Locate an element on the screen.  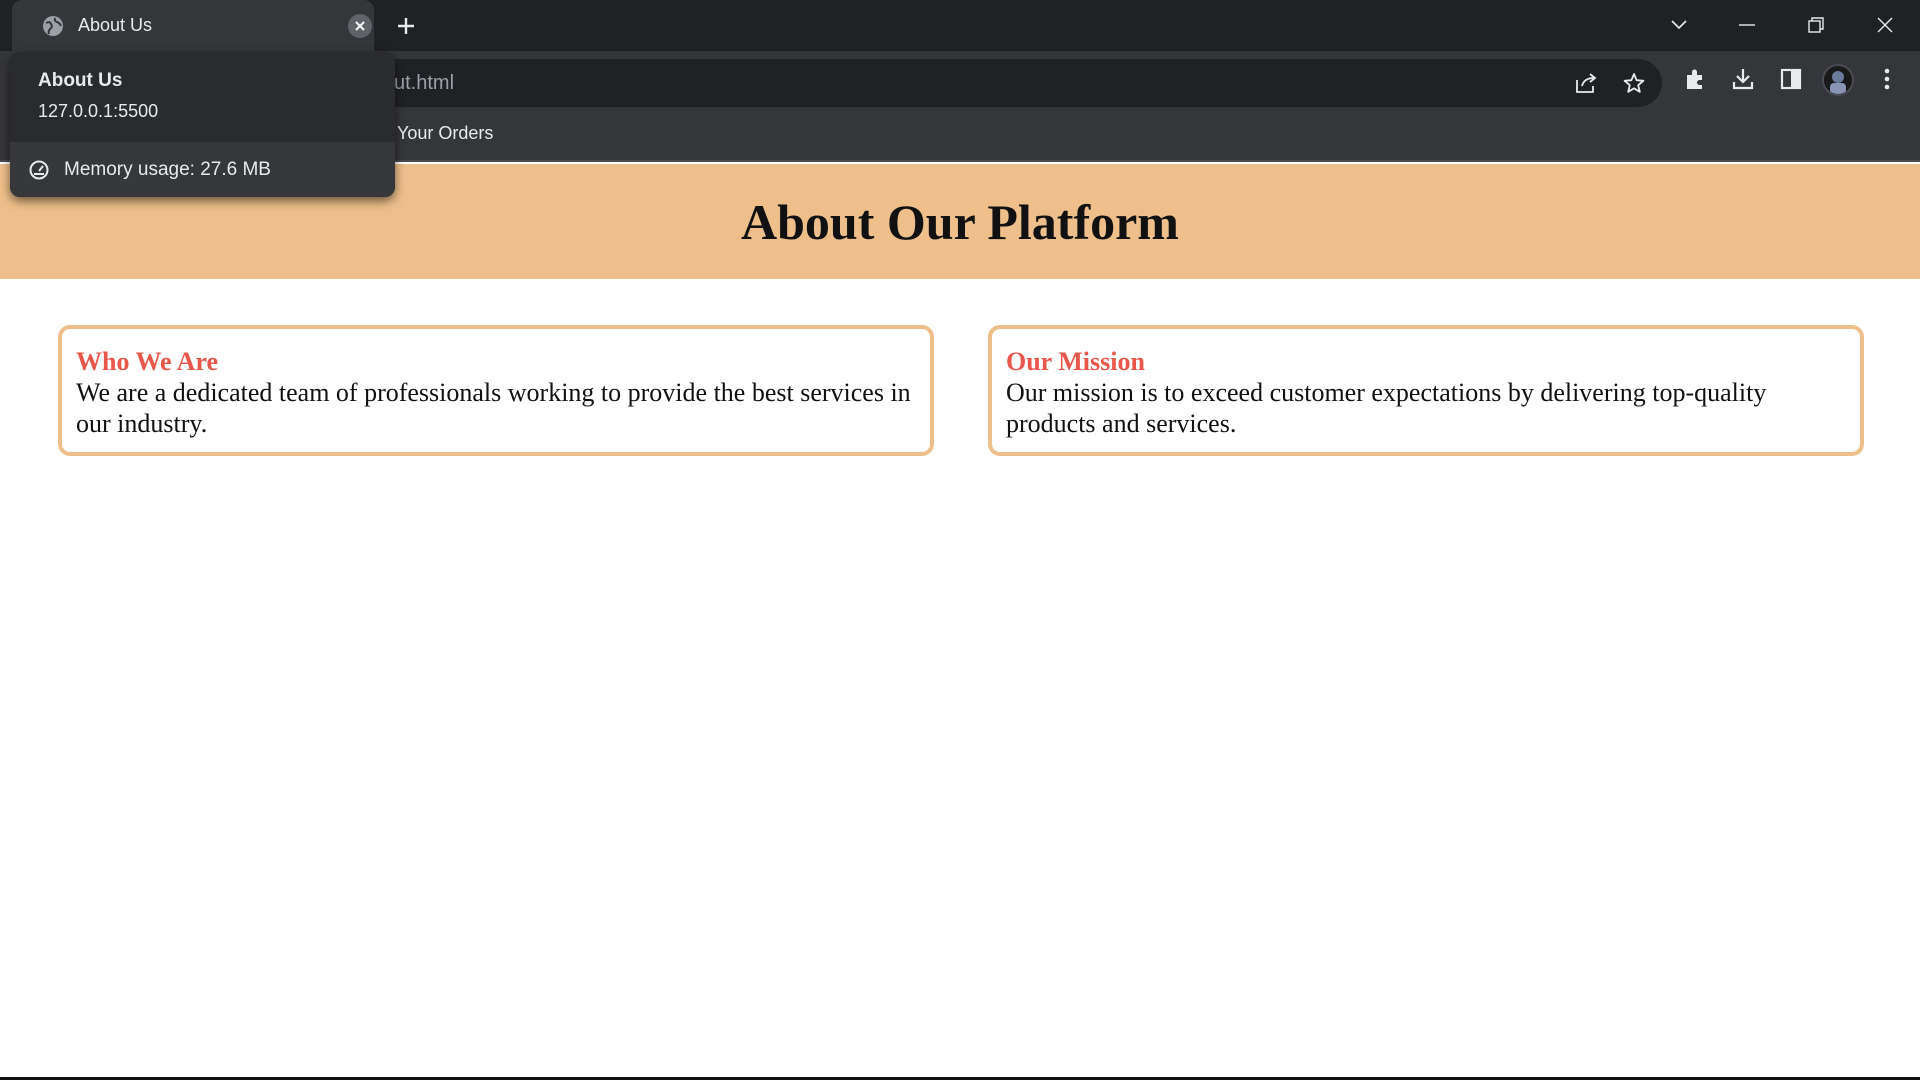
menu-icon is located at coordinates (1887, 79).